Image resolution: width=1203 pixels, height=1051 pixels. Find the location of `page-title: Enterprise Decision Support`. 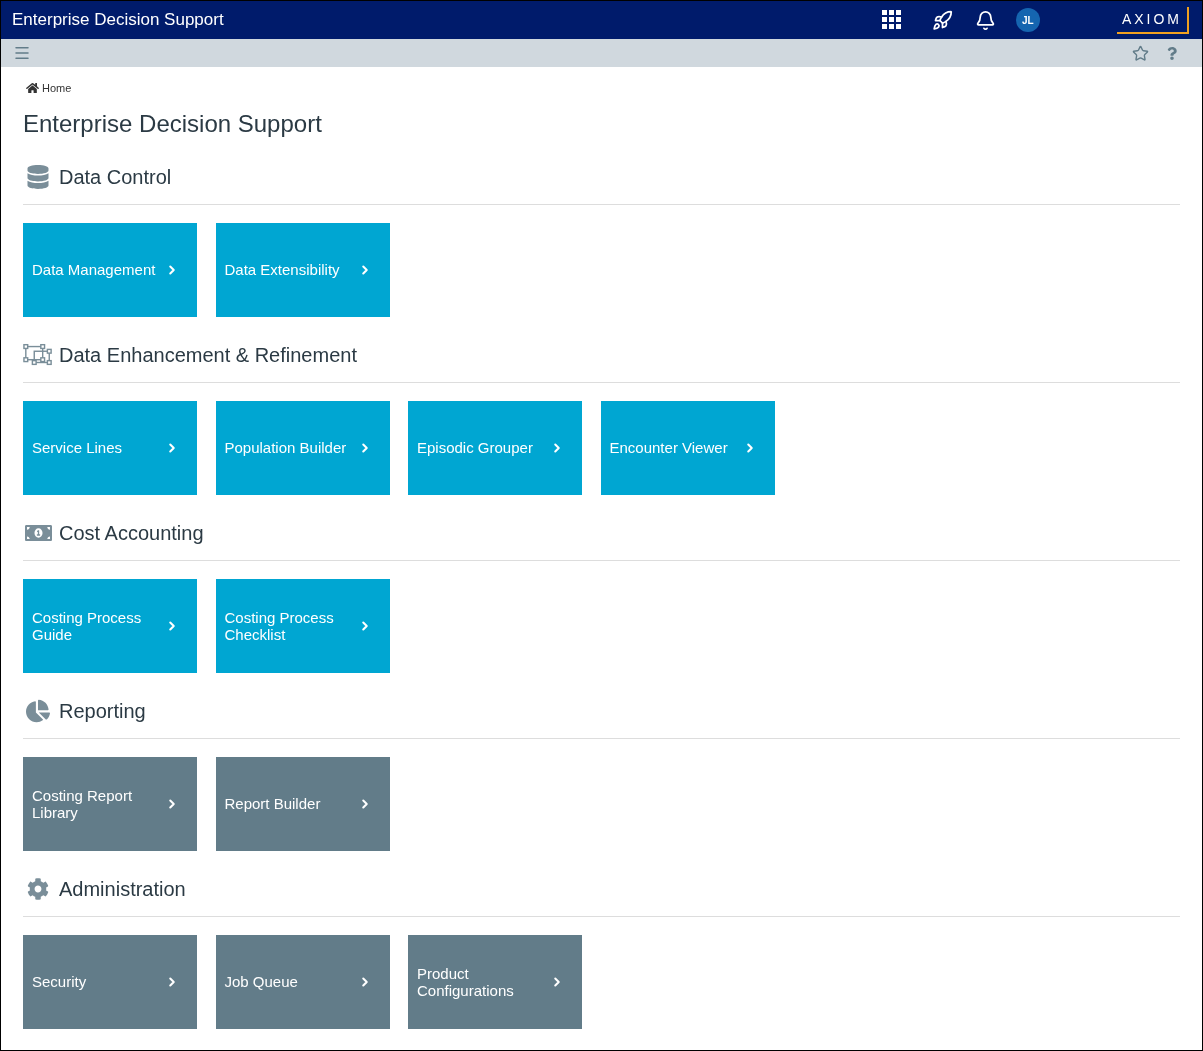

page-title: Enterprise Decision Support is located at coordinates (173, 123).